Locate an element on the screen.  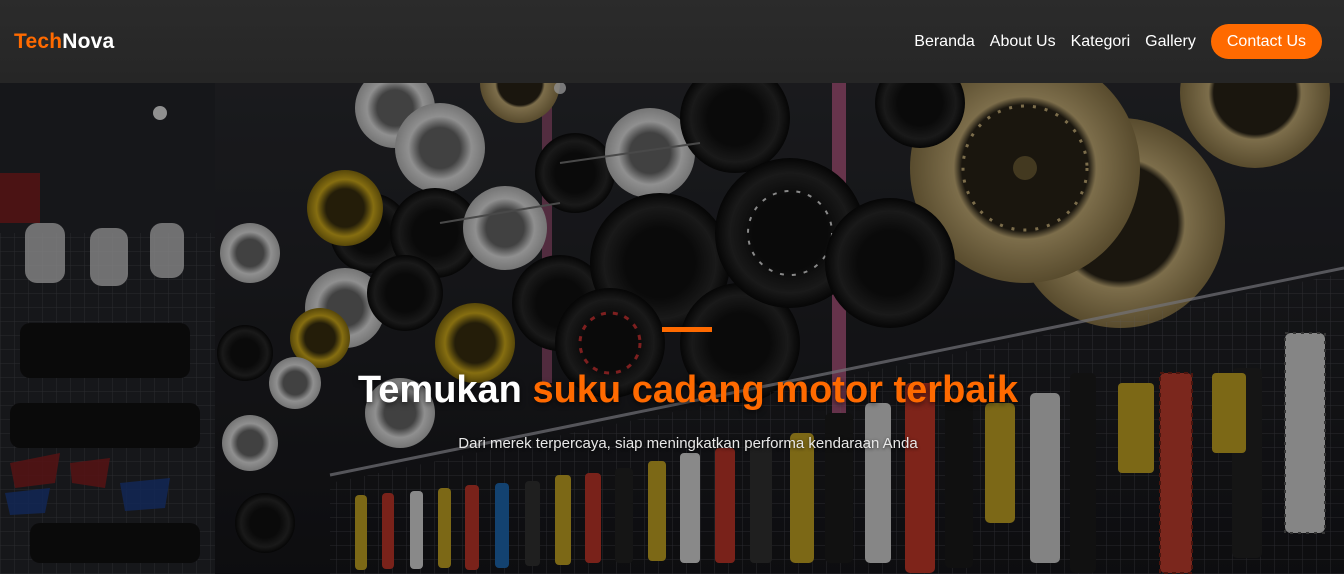
hero-title-plain: Temukan is located at coordinates (439, 390).